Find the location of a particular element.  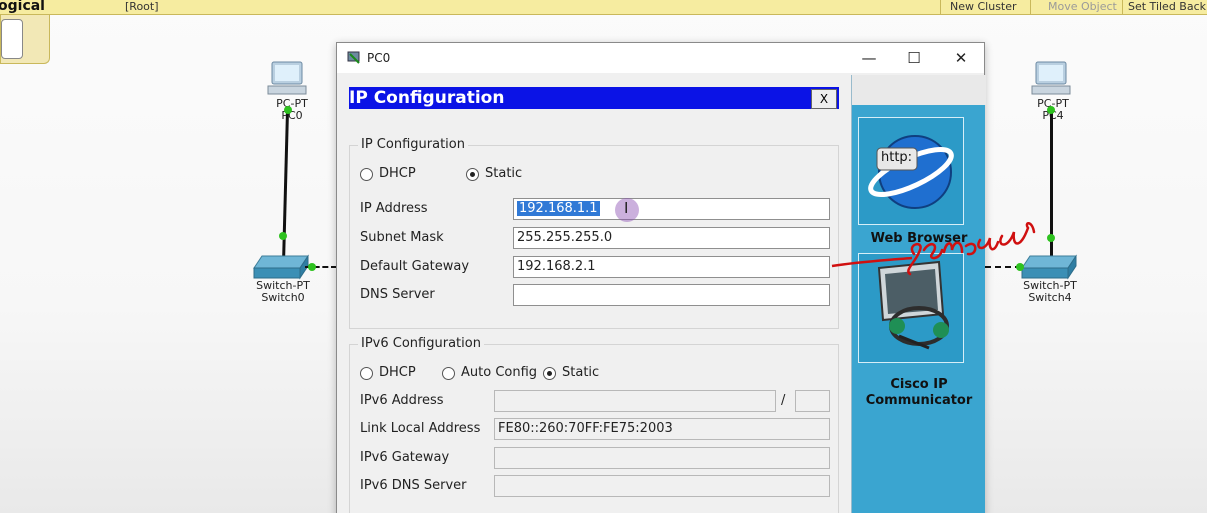

link-local-address-label: Link Local Address is located at coordinates (420, 428).